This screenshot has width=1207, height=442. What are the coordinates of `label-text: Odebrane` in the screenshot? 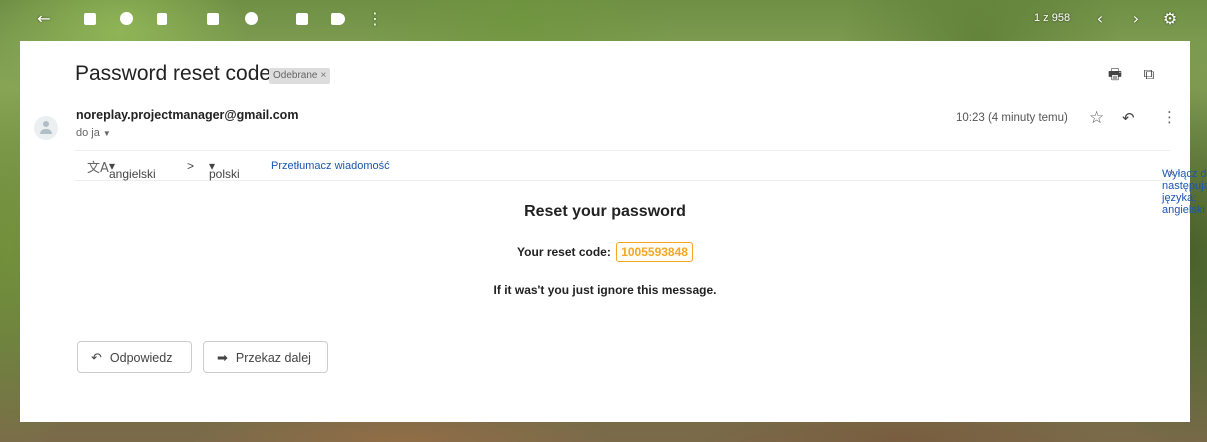 It's located at (295, 75).